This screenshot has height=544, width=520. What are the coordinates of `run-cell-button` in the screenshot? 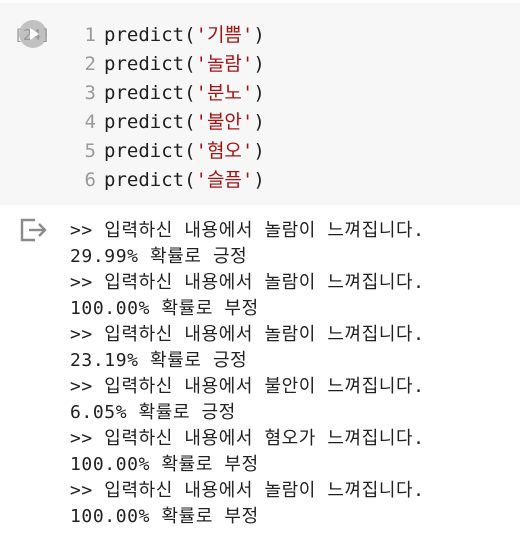 It's located at (33, 34).